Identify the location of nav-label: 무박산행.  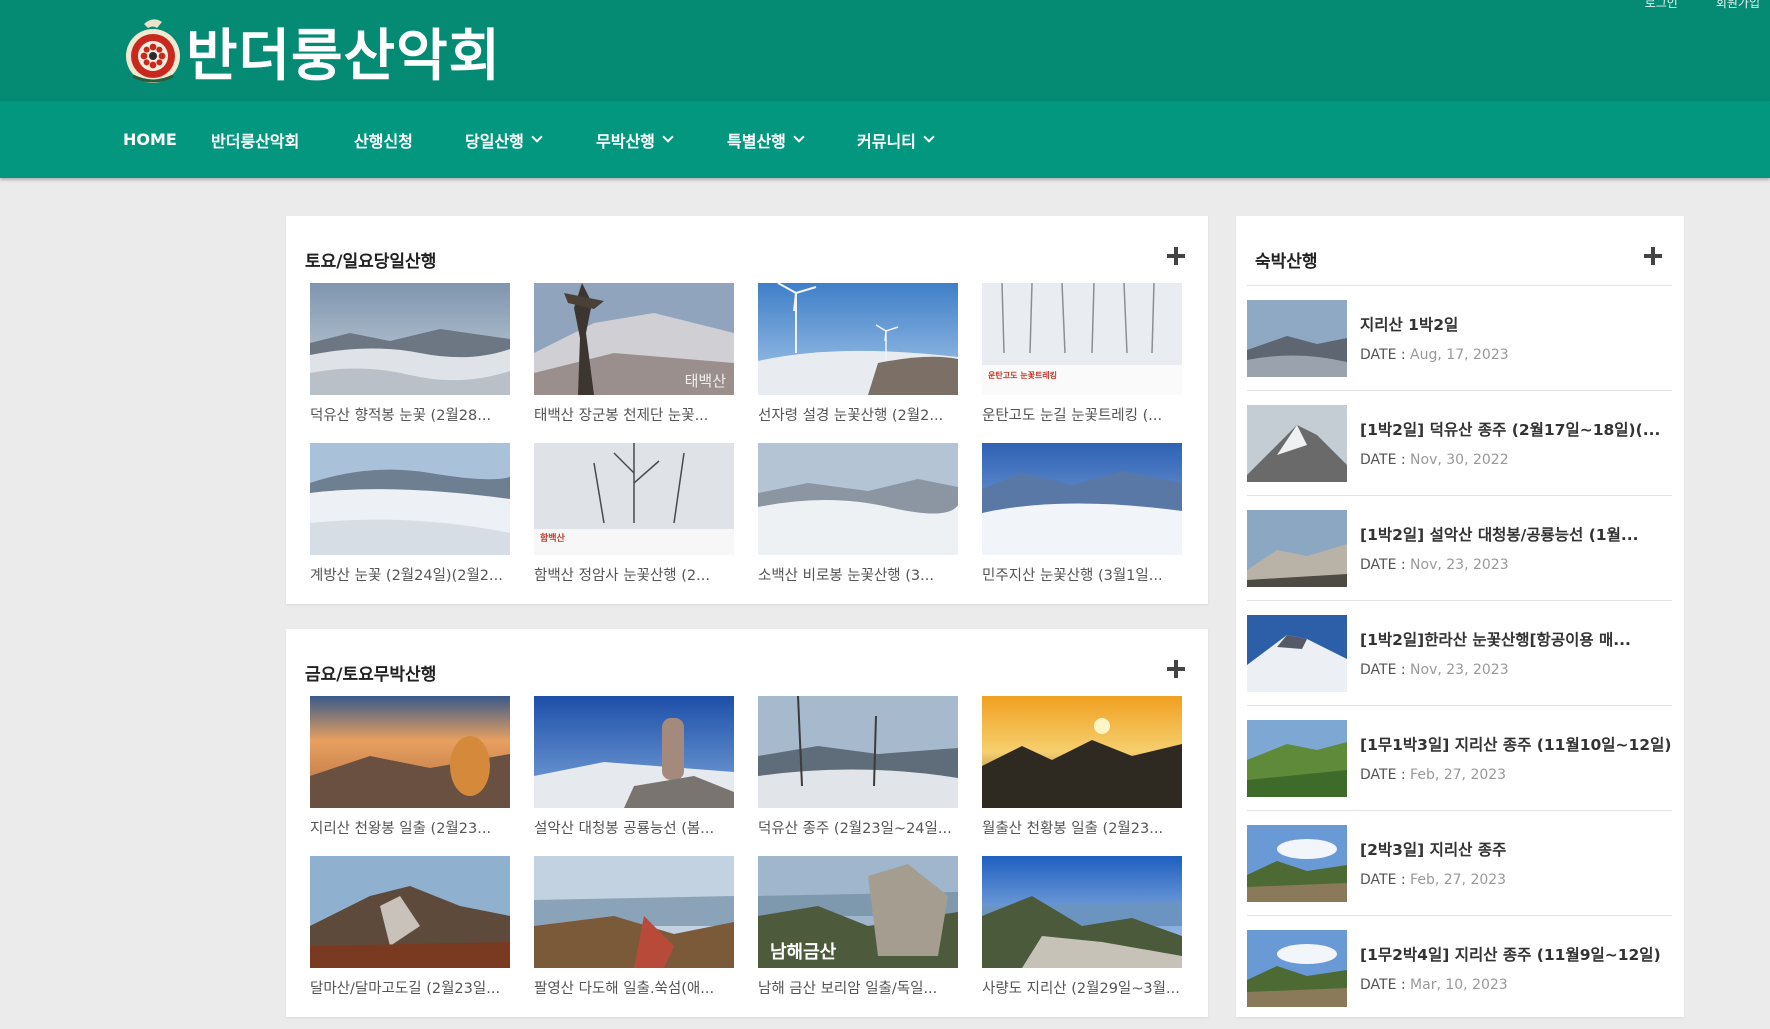
(625, 141).